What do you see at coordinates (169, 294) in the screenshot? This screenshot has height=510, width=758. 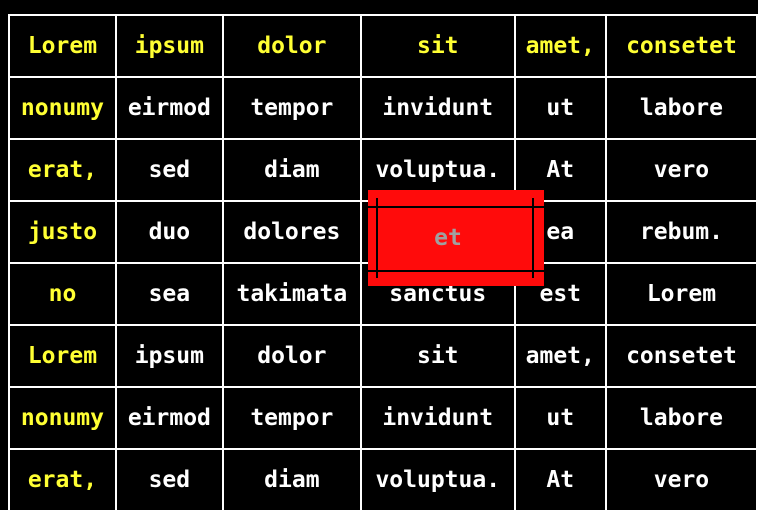 I see `table-cell: sea` at bounding box center [169, 294].